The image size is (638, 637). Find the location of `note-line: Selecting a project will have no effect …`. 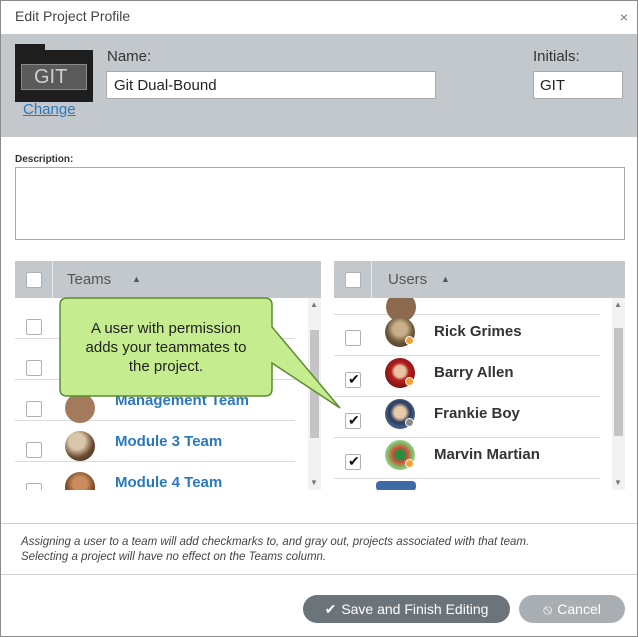

note-line: Selecting a project will have no effect … is located at coordinates (174, 557).